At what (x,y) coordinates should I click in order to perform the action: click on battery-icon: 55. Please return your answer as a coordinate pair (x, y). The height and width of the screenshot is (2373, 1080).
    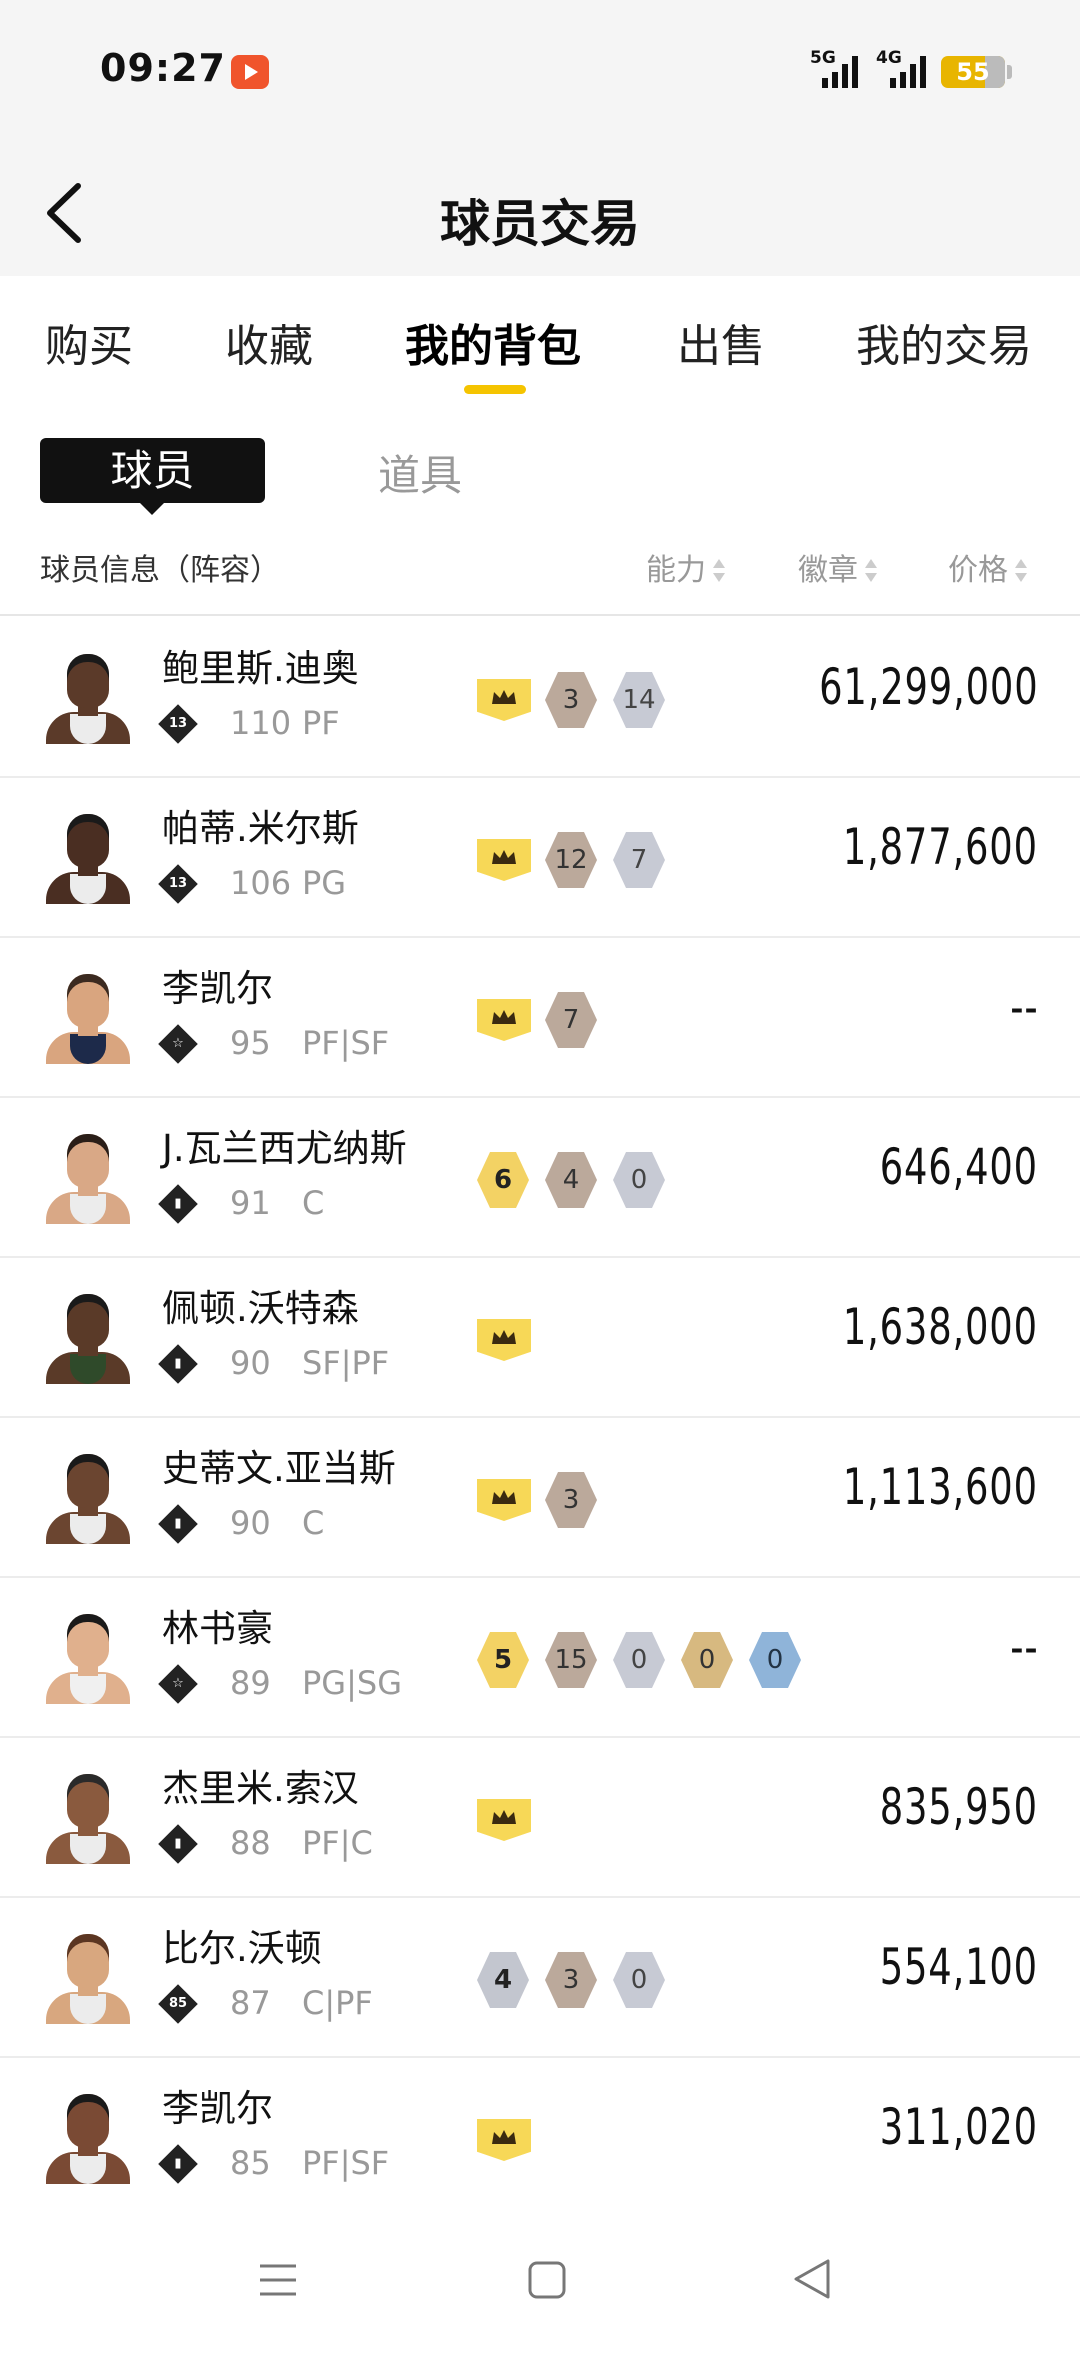
    Looking at the image, I should click on (973, 72).